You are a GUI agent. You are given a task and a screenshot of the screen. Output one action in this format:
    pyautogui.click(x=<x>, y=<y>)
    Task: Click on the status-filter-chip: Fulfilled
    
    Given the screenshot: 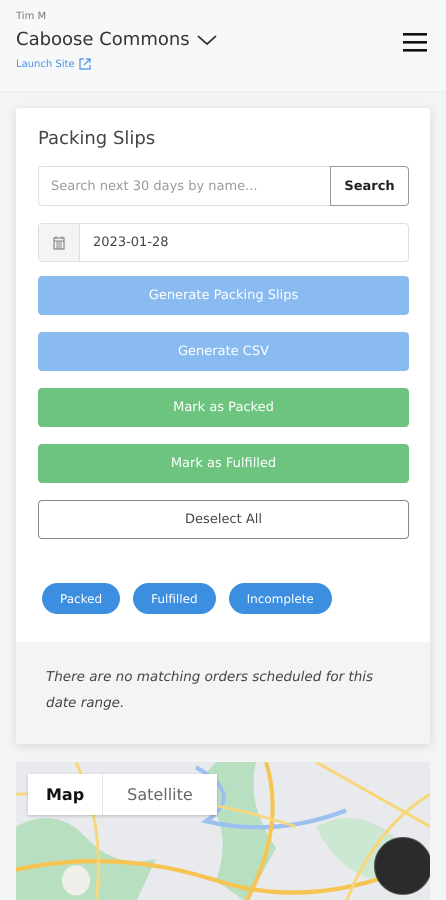 What is the action you would take?
    pyautogui.click(x=174, y=598)
    